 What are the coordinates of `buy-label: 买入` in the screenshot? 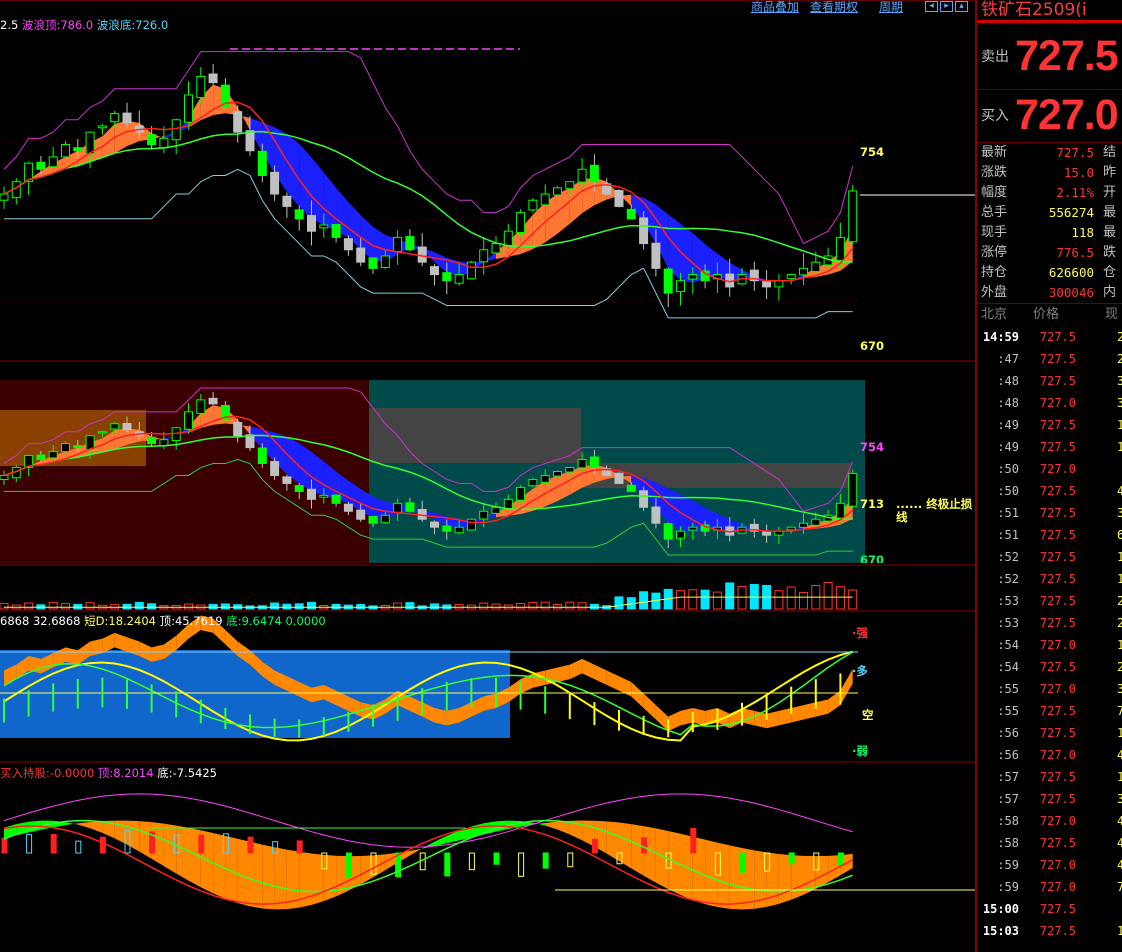 It's located at (995, 116).